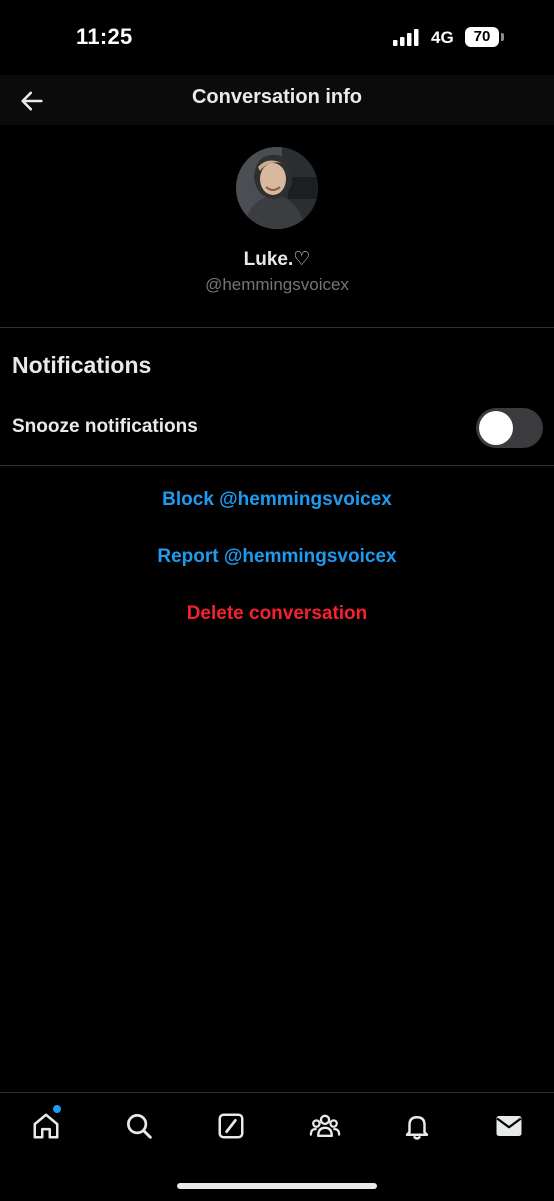 Image resolution: width=554 pixels, height=1201 pixels. I want to click on cellular-signal-icon, so click(406, 37).